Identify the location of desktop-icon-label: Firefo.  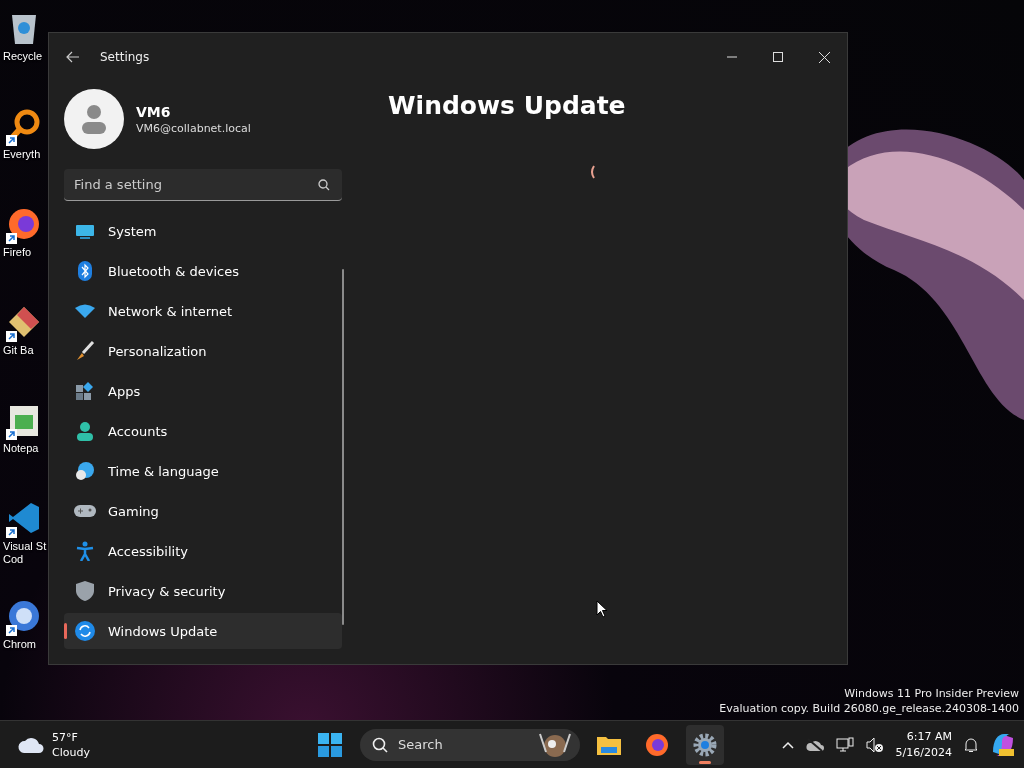
(17, 252).